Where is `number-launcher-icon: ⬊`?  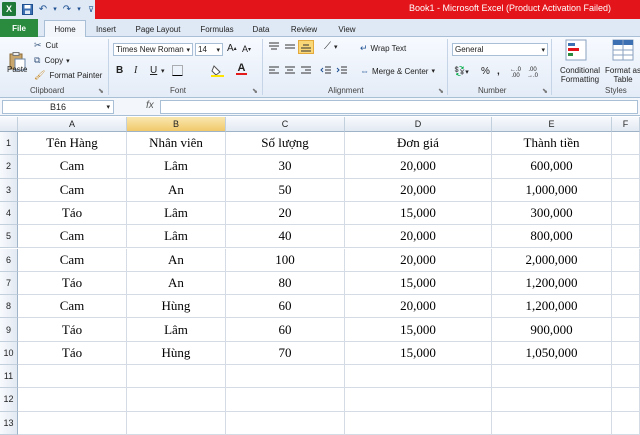
number-launcher-icon: ⬊ is located at coordinates (545, 91).